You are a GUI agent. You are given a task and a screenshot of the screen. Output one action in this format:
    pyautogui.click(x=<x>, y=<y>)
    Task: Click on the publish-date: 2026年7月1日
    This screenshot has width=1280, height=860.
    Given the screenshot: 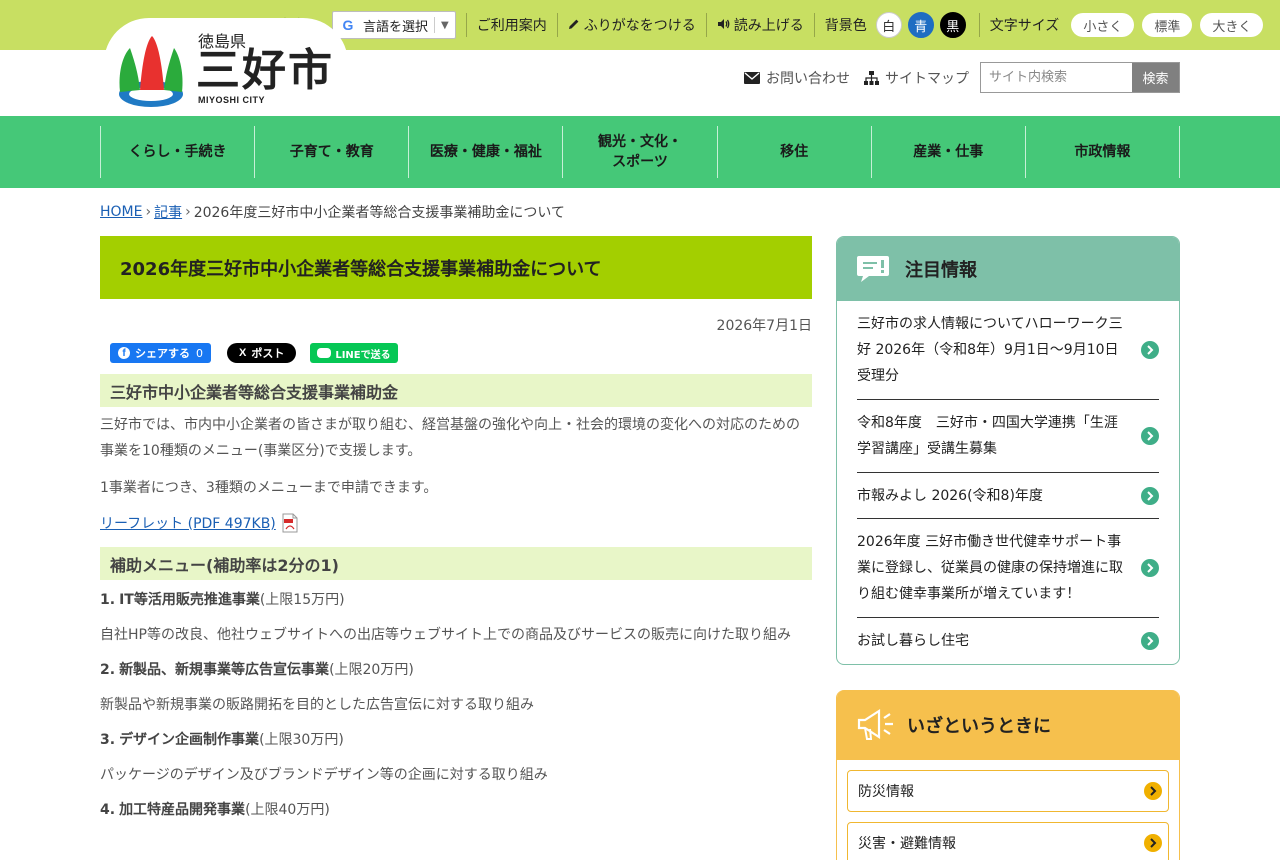 What is the action you would take?
    pyautogui.click(x=764, y=326)
    